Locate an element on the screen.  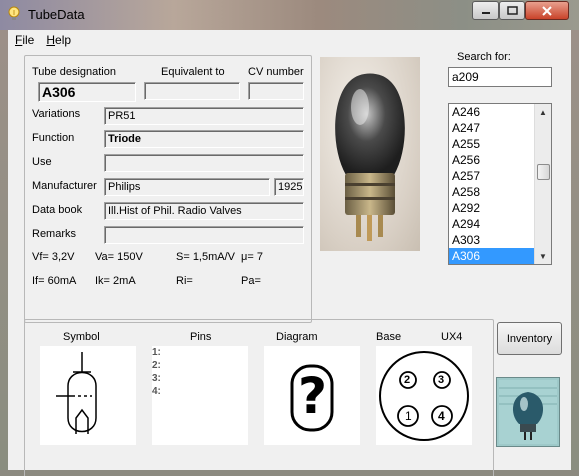
pin-3-label: 3: is located at coordinates (156, 378).